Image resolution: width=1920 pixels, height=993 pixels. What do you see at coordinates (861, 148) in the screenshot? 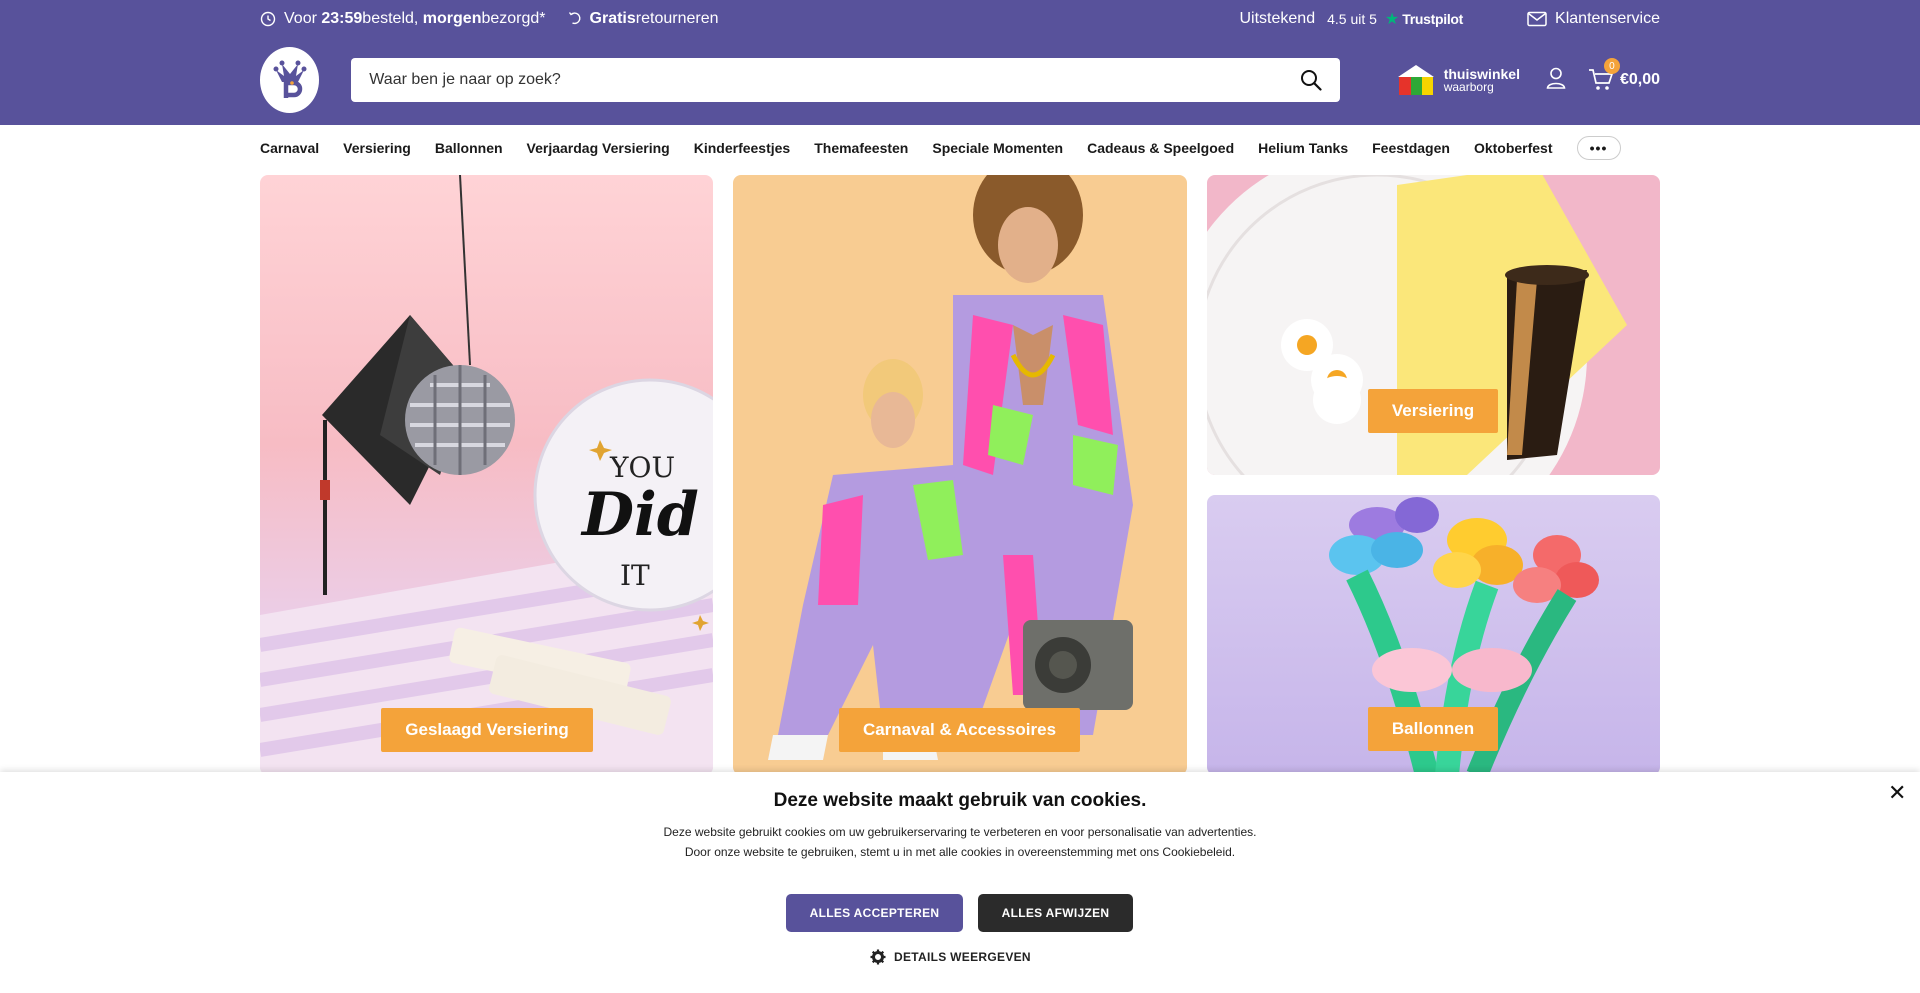
I see `nav-item-themafeesten: Themafeesten` at bounding box center [861, 148].